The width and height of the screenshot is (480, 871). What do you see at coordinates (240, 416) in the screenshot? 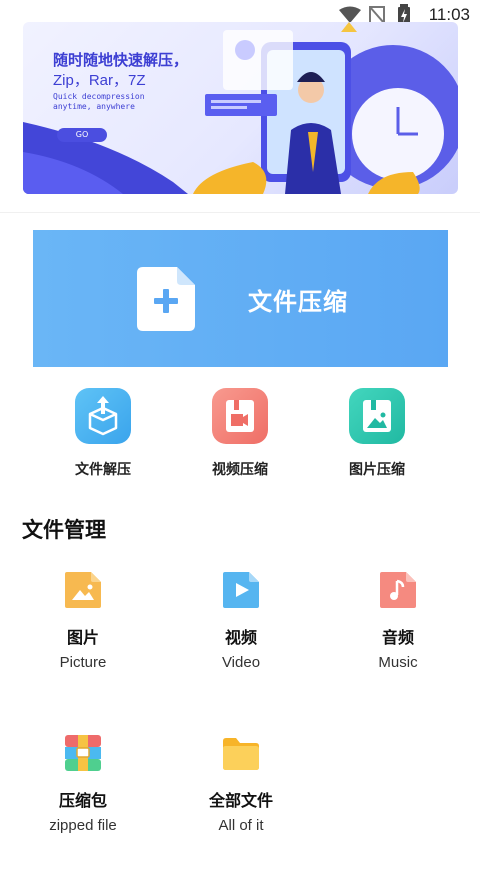
I see `video-zip-icon` at bounding box center [240, 416].